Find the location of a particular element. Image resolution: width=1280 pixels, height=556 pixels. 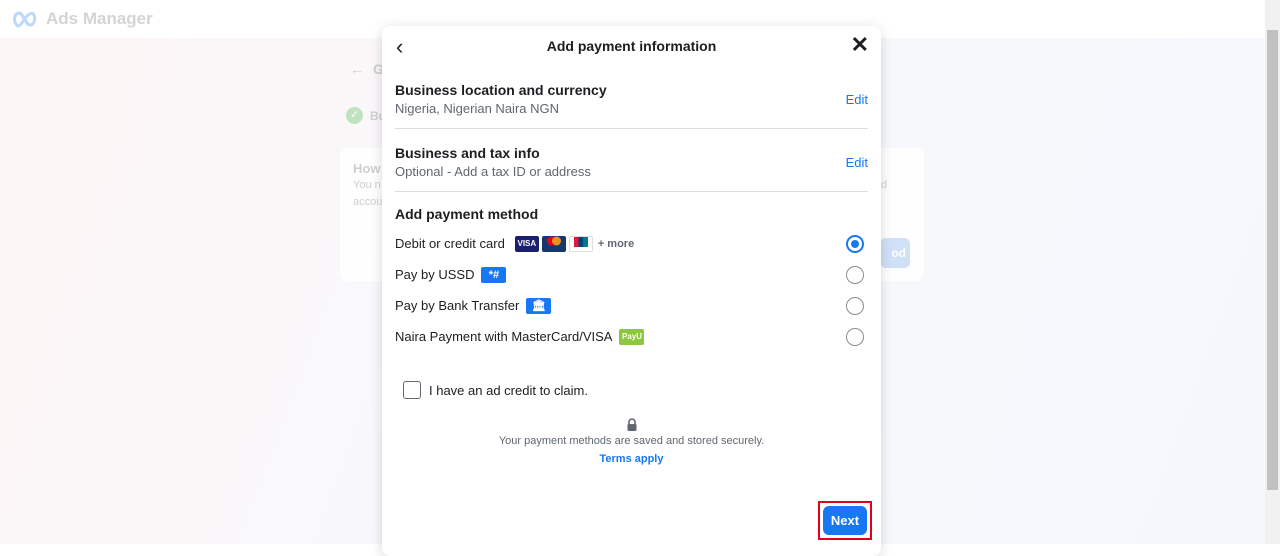

section-title: Business location and currency is located at coordinates (501, 90).